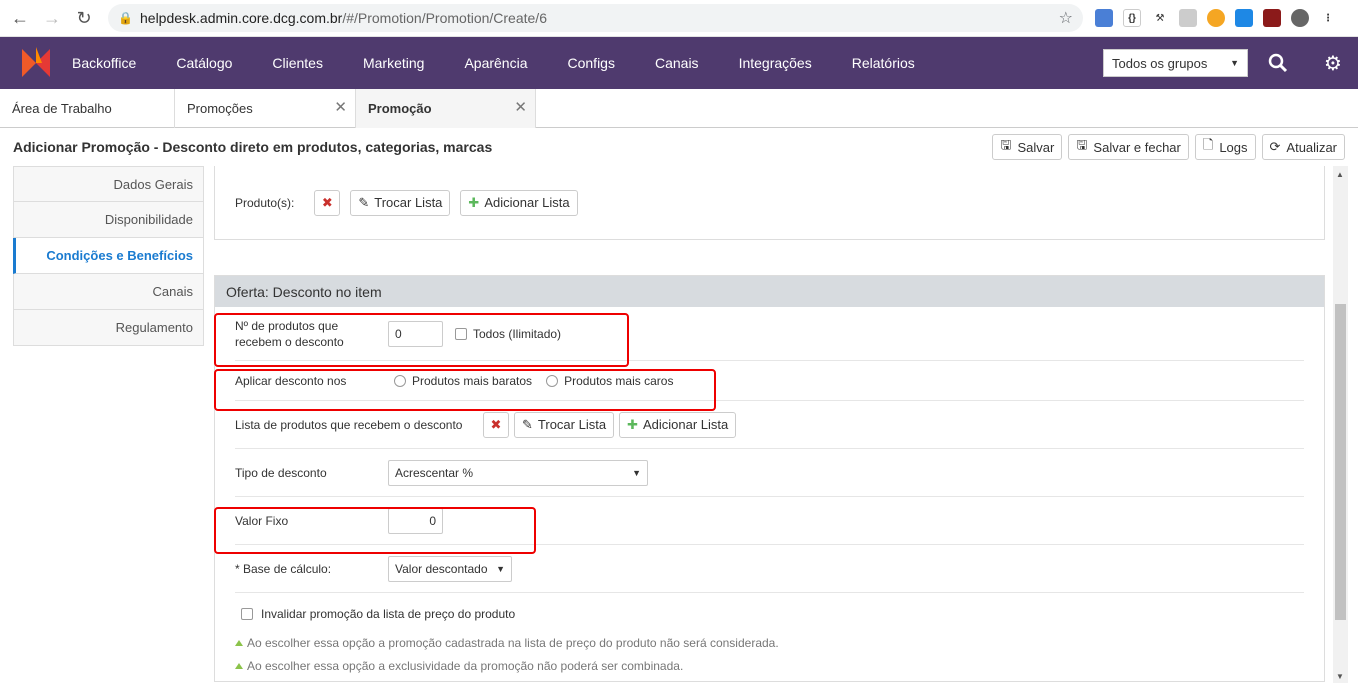 Image resolution: width=1358 pixels, height=697 pixels. What do you see at coordinates (62, 108) in the screenshot?
I see `tab-label: Área de Trabalho` at bounding box center [62, 108].